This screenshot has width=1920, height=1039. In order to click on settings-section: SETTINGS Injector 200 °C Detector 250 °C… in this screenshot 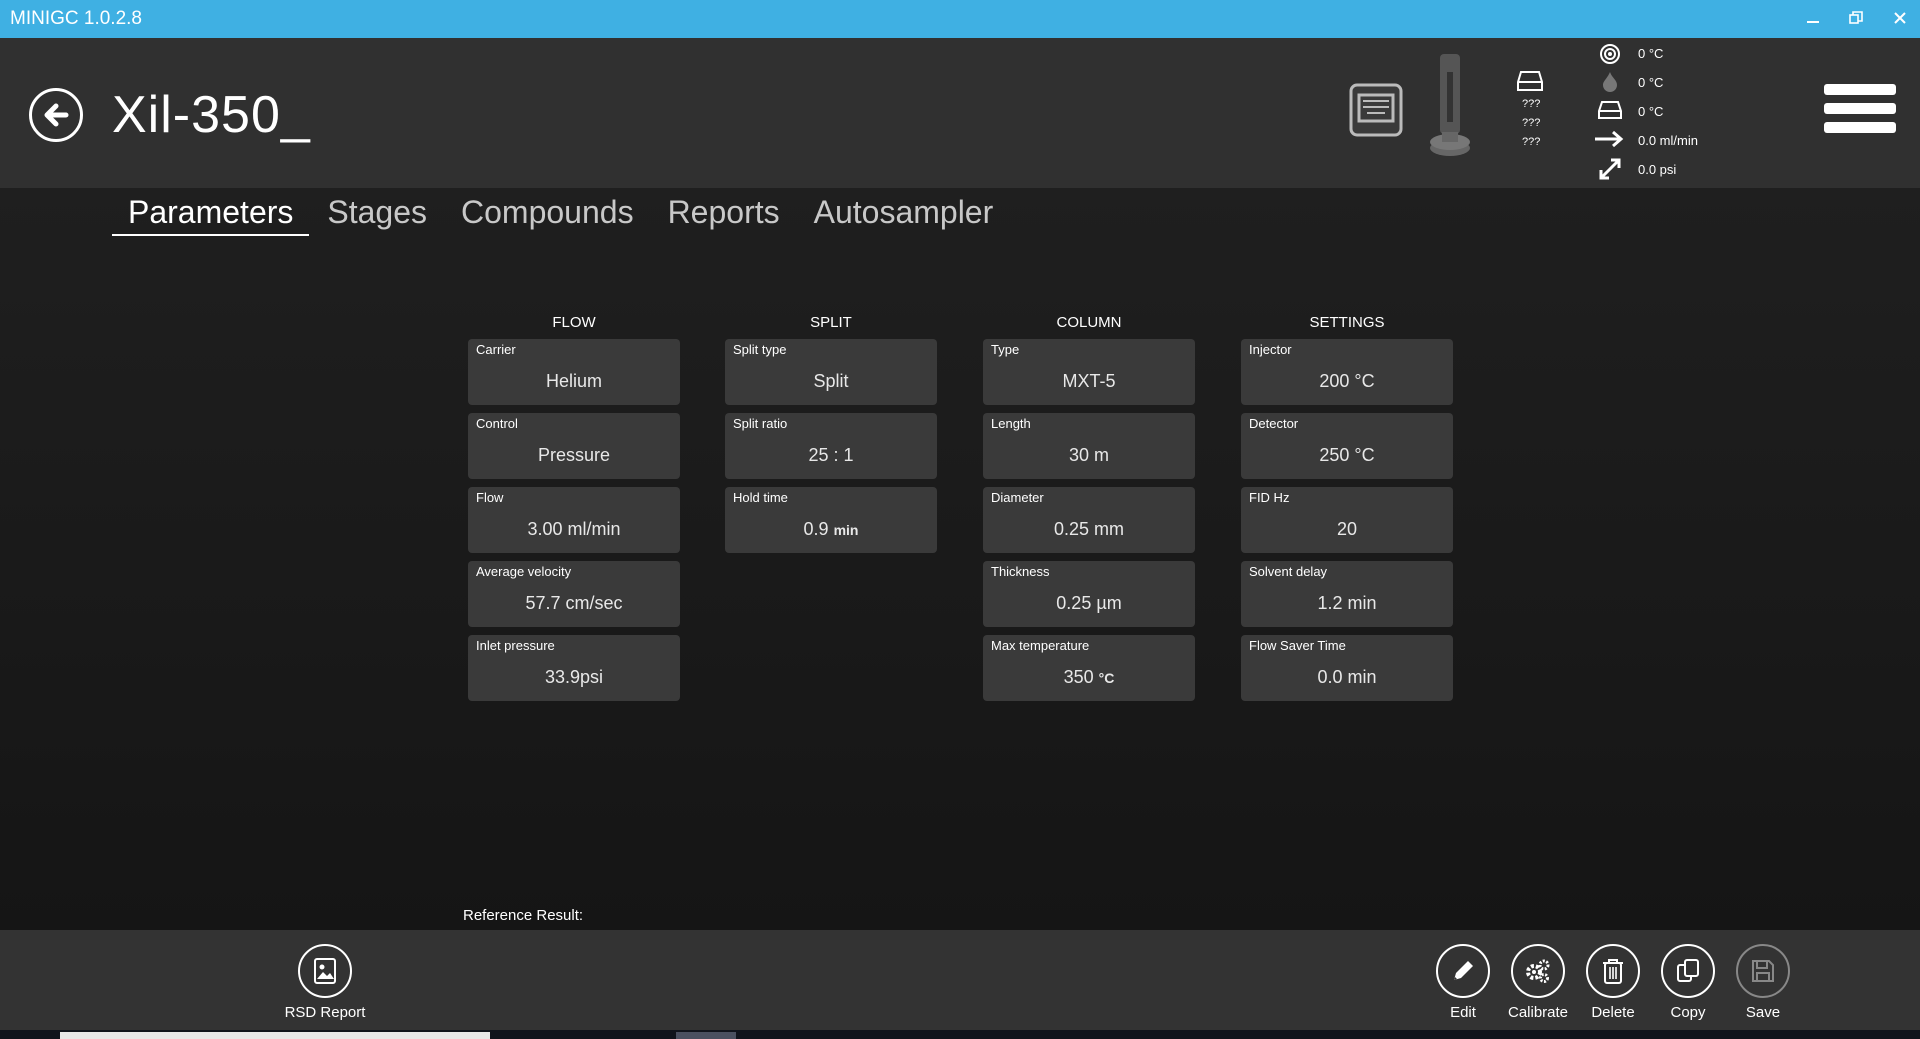, I will do `click(1347, 511)`.